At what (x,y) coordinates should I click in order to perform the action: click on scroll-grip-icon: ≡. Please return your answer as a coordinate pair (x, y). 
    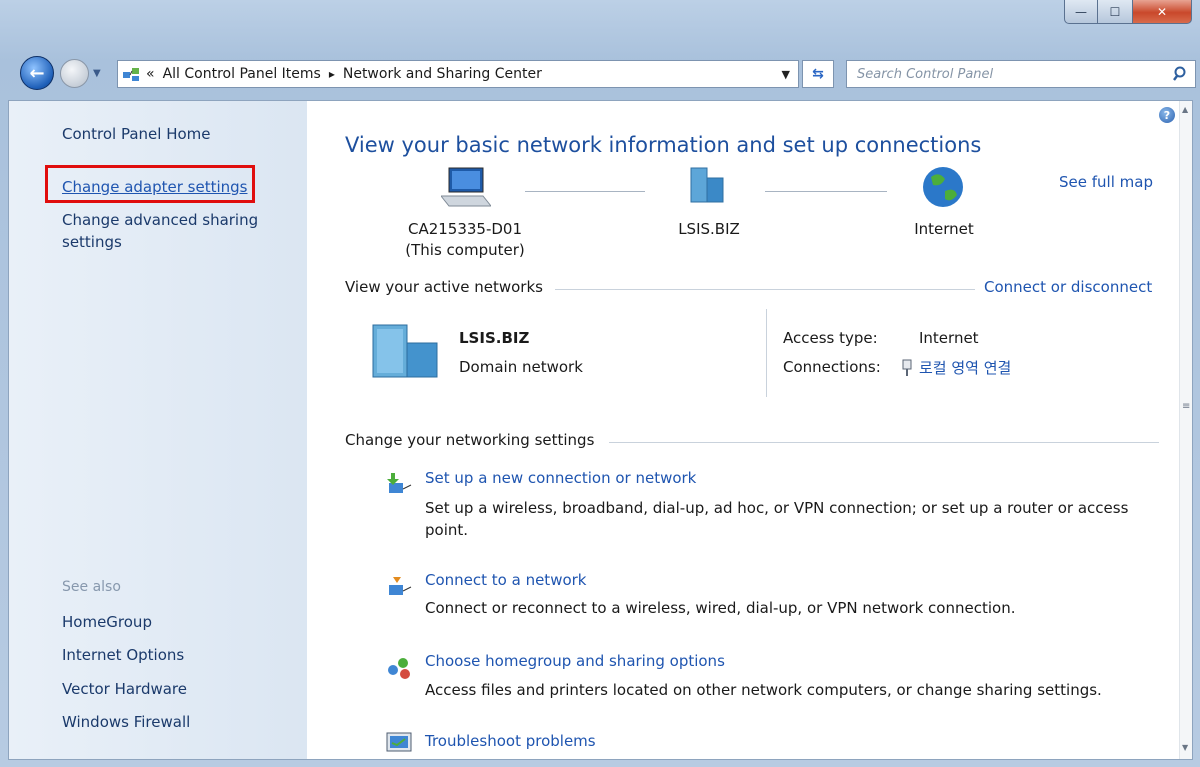
    Looking at the image, I should click on (1186, 406).